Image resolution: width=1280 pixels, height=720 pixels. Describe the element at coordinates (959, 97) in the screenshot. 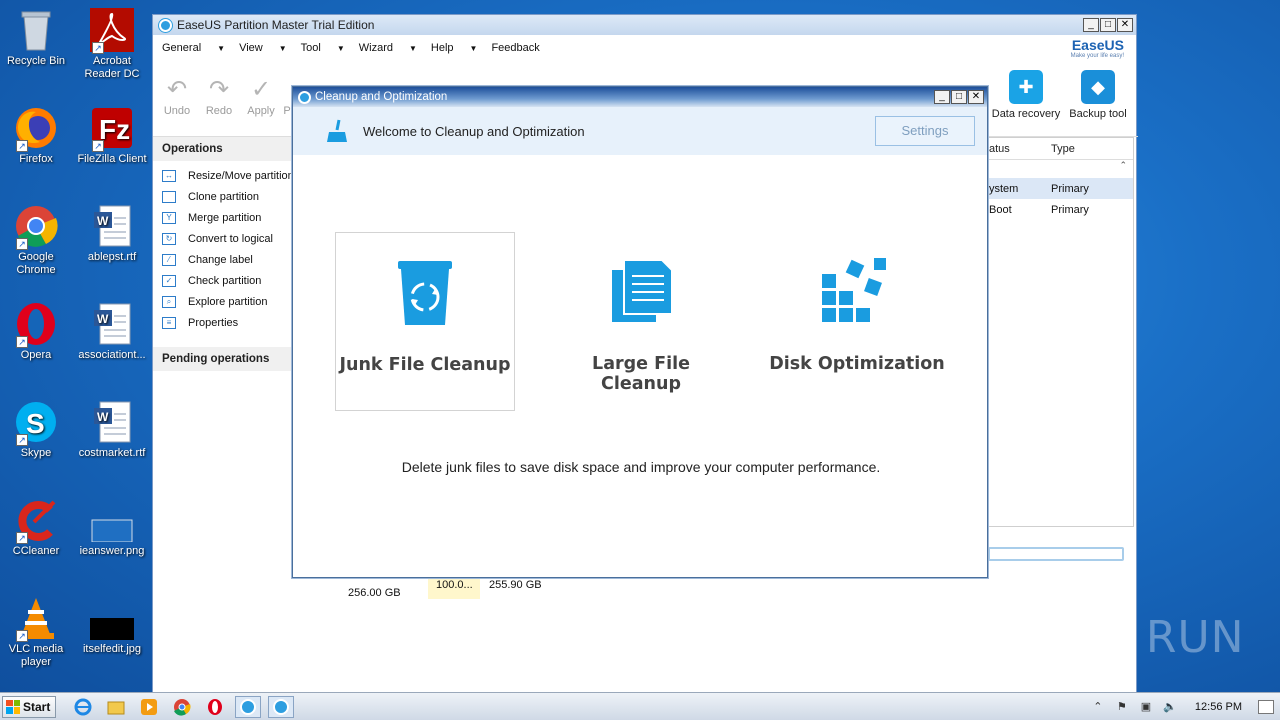

I see `dialog-maximize-button: □` at that location.